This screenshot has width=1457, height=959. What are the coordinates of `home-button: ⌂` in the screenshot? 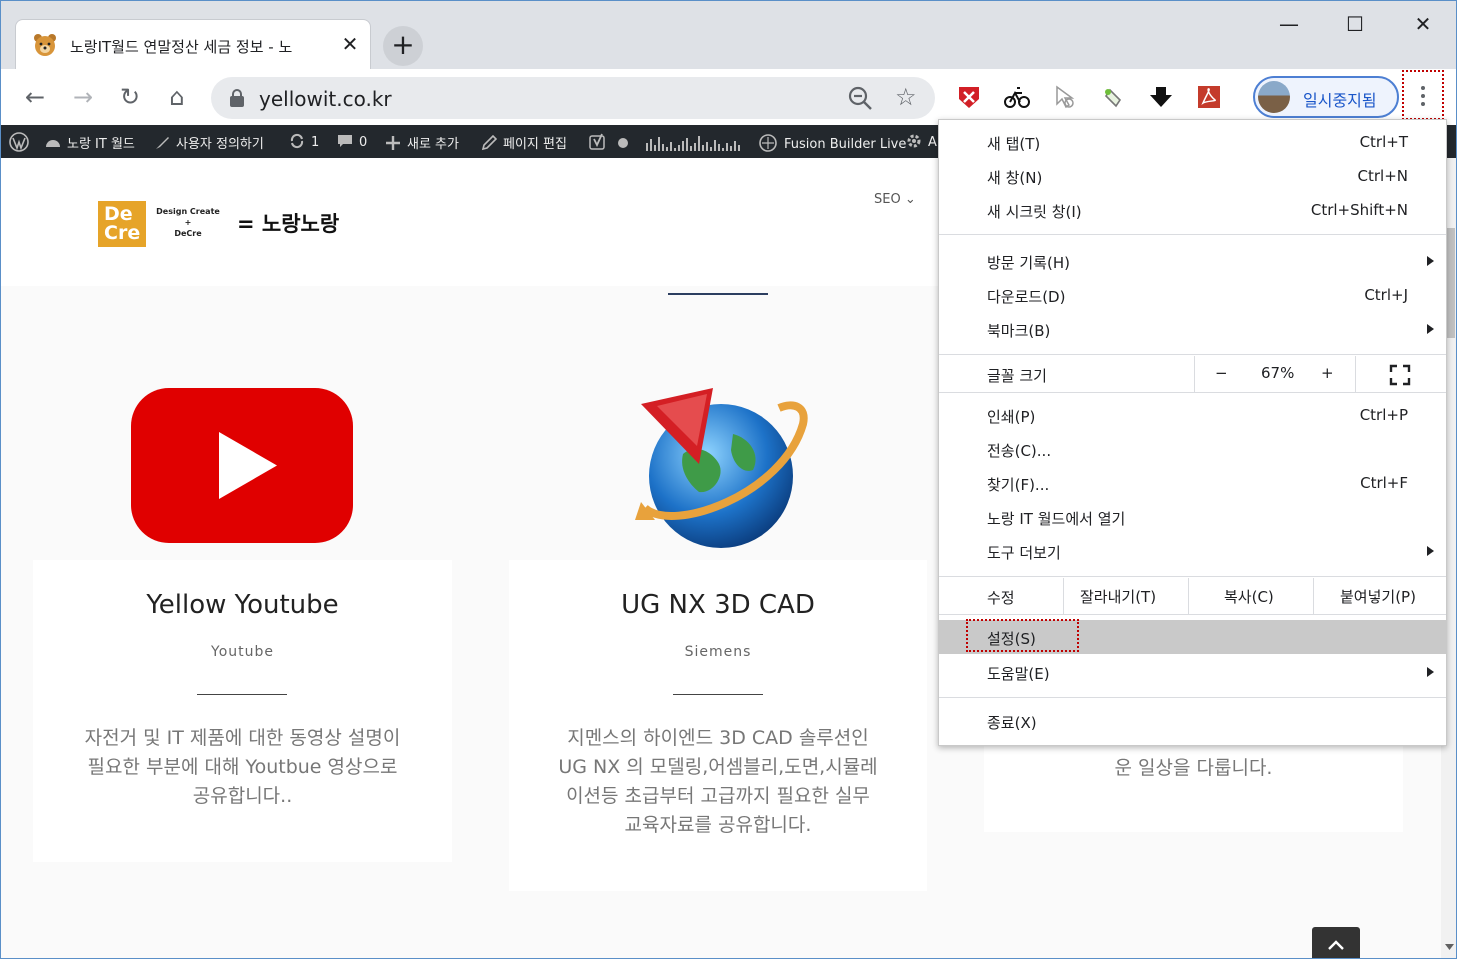 It's located at (177, 97).